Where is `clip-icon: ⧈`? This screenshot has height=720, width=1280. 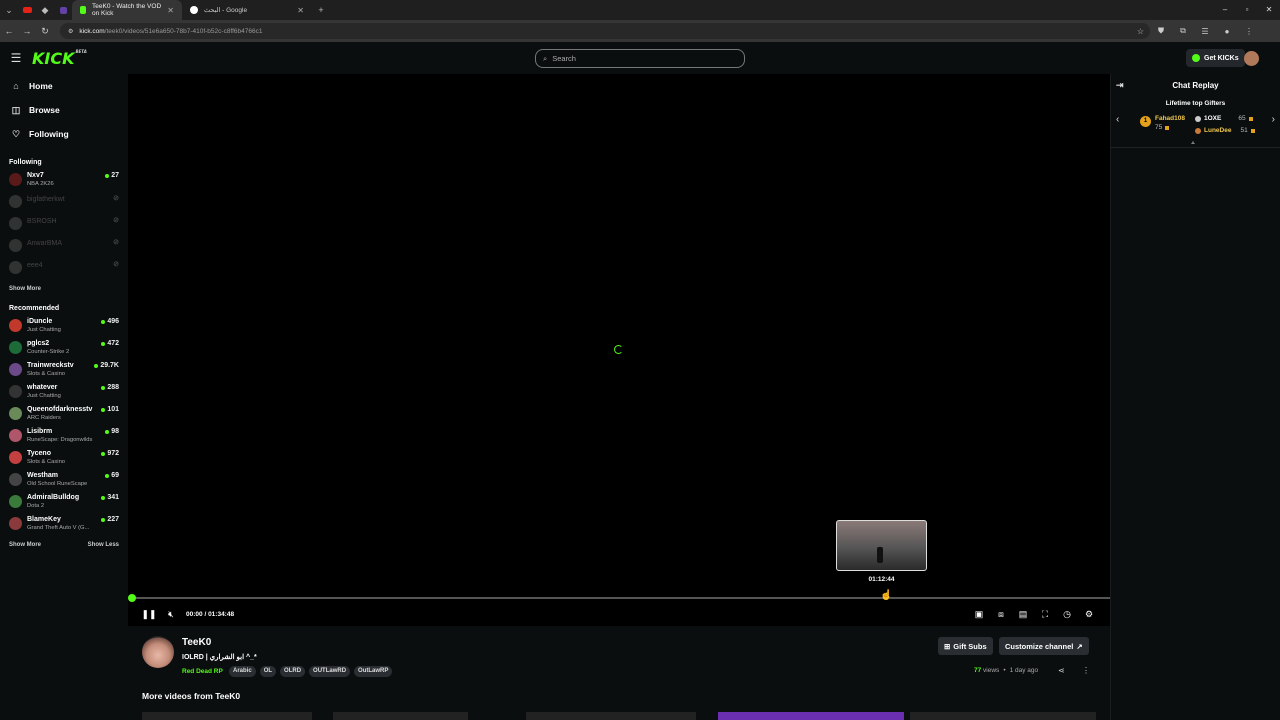
clip-icon: ⧈ is located at coordinates (1001, 614).